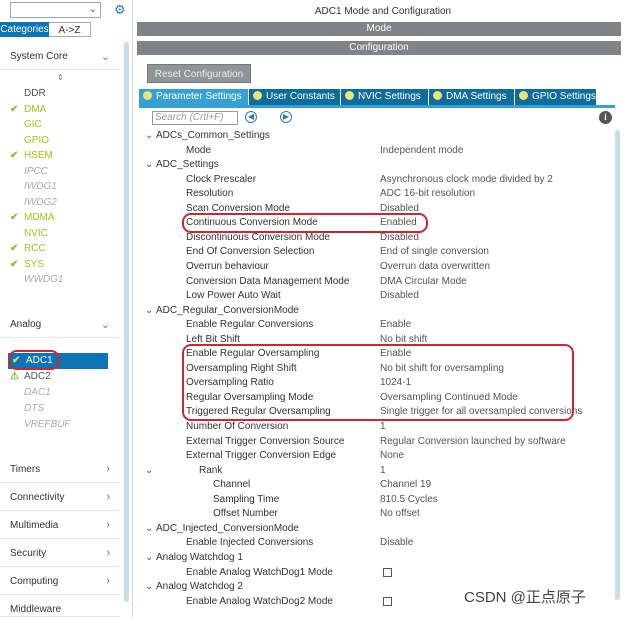 The height and width of the screenshot is (617, 629). I want to click on tab-user-constants: User Constants, so click(295, 97).